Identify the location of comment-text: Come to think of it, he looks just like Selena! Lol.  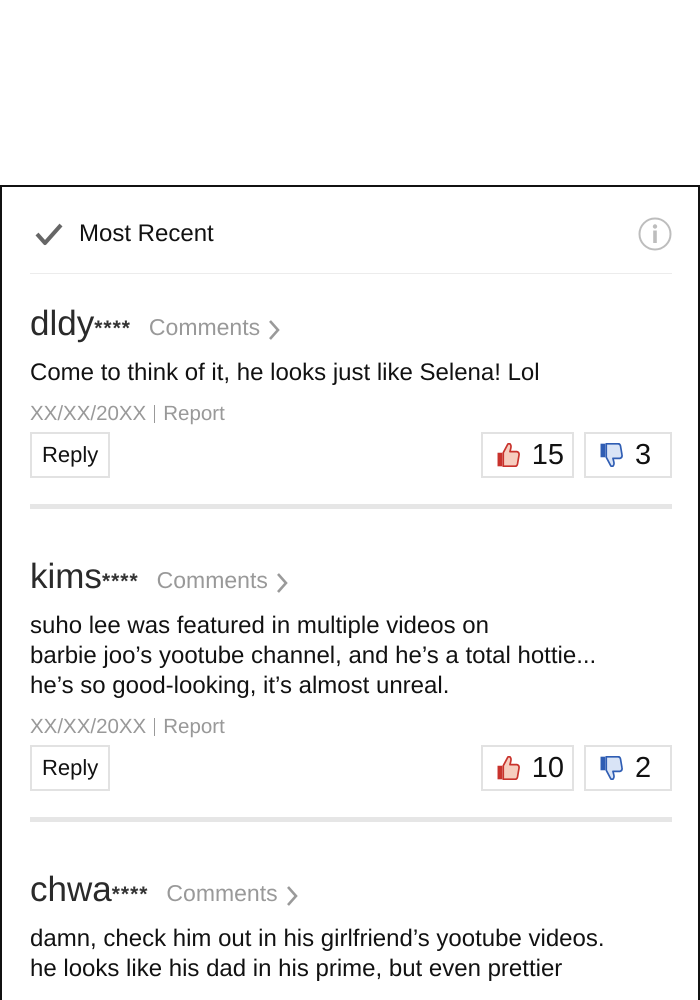
(285, 373).